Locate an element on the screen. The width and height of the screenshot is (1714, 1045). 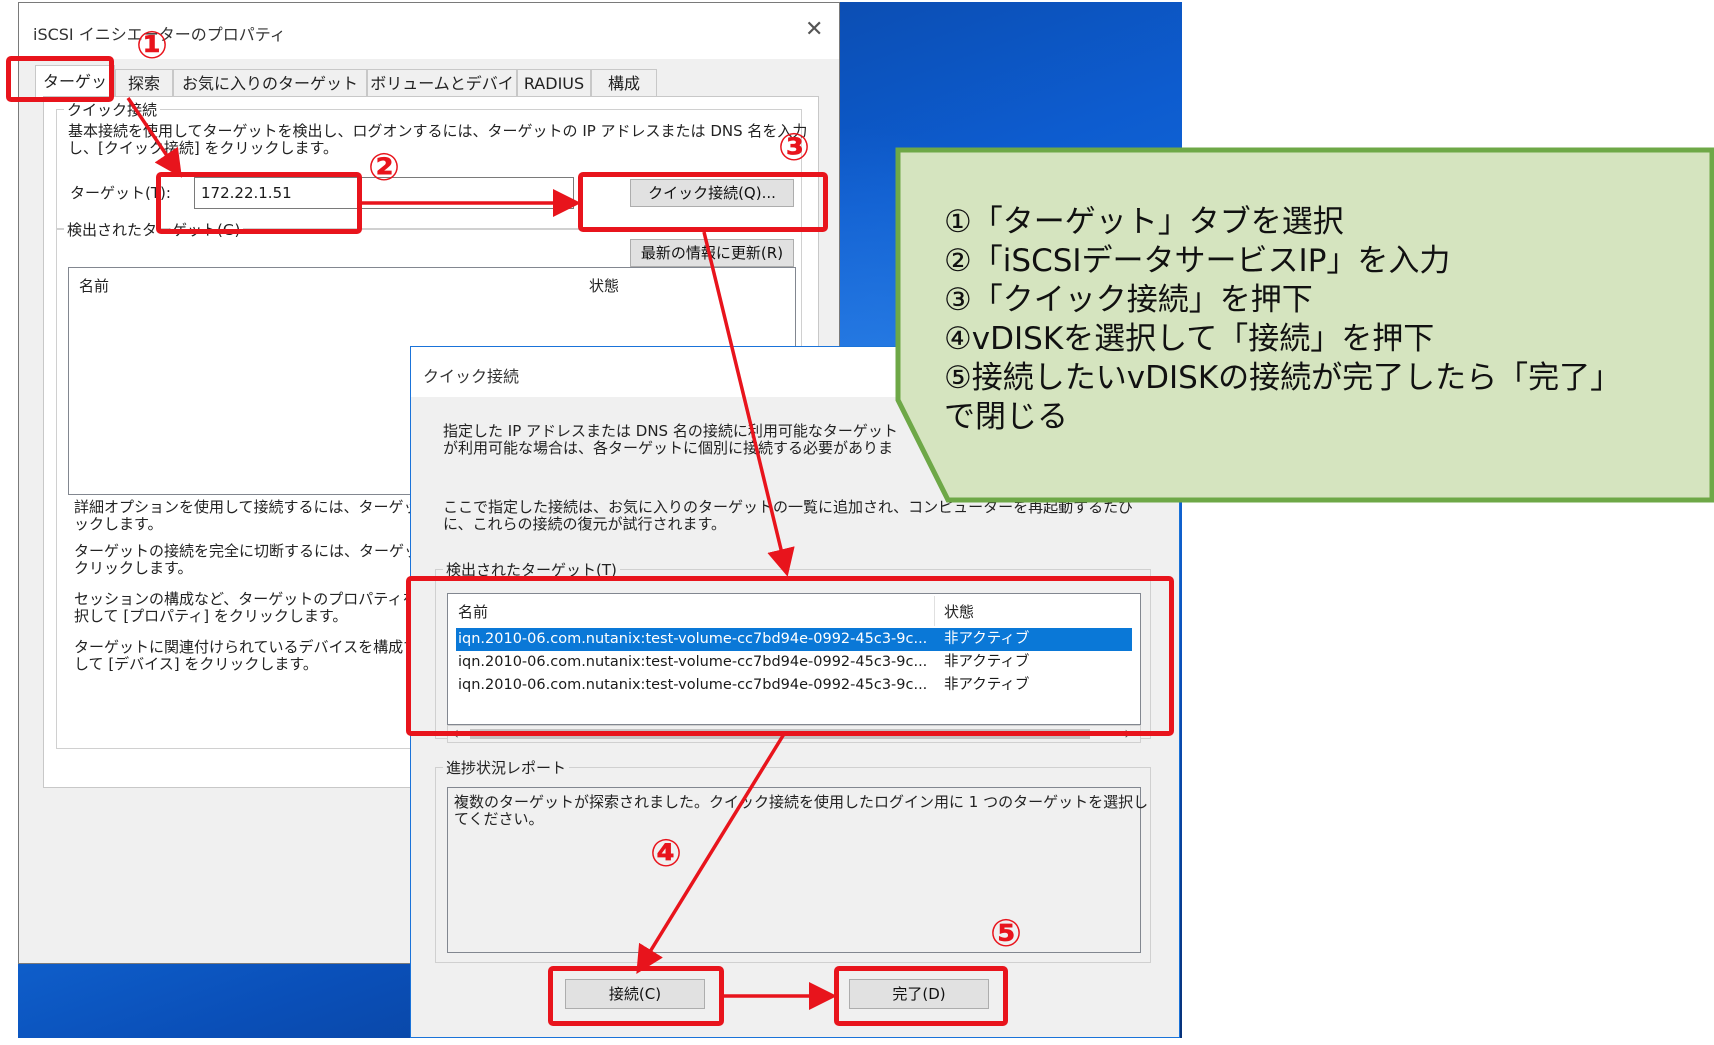
highlight-connect-button is located at coordinates (636, 996).